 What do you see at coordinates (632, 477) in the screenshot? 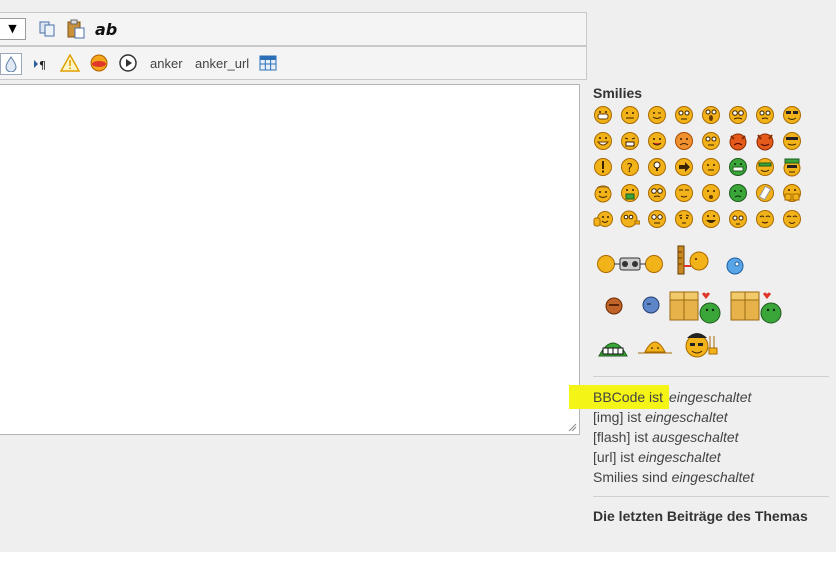
I see `smilies-status-label: Smilies sind` at bounding box center [632, 477].